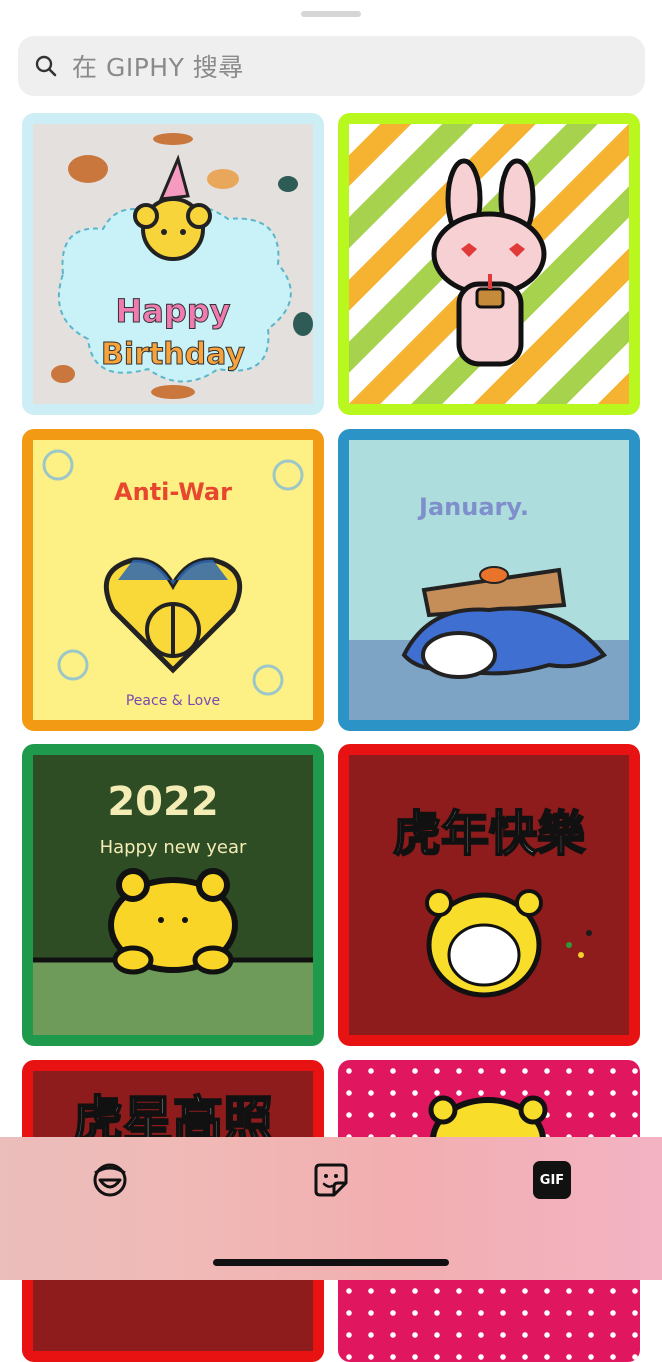 The height and width of the screenshot is (1362, 662). What do you see at coordinates (173, 701) in the screenshot?
I see `peace-love-caption: Peace & Love` at bounding box center [173, 701].